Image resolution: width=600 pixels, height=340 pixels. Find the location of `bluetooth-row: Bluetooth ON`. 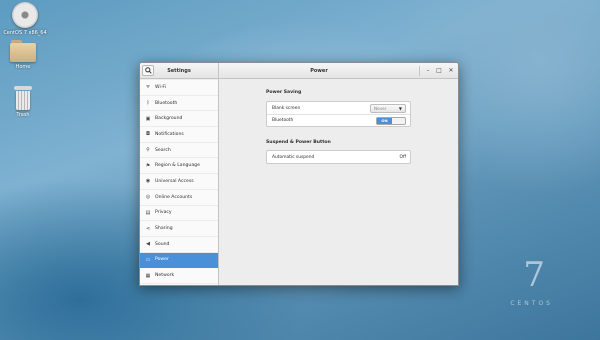

bluetooth-row: Bluetooth ON is located at coordinates (338, 120).